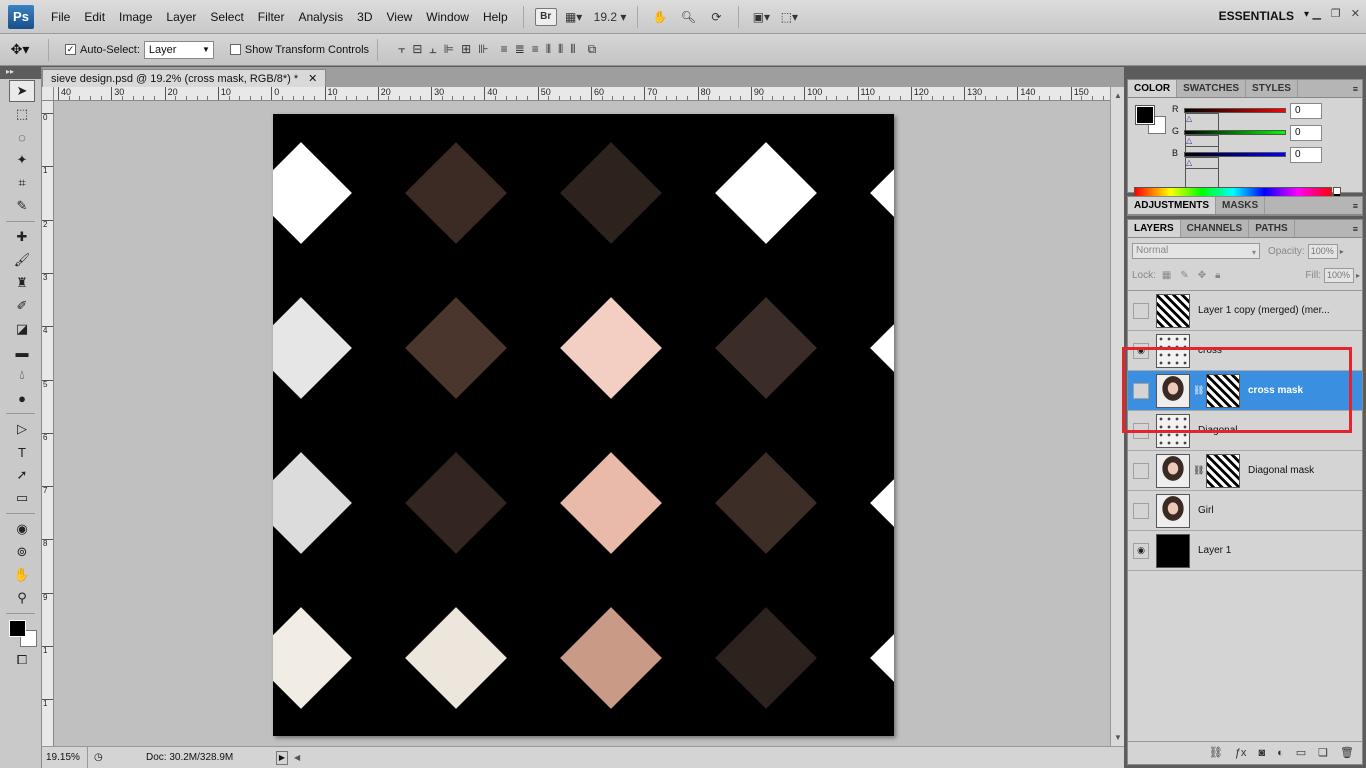  Describe the element at coordinates (1245, 551) in the screenshot. I see `layer-row: ◉ Layer 1` at that location.